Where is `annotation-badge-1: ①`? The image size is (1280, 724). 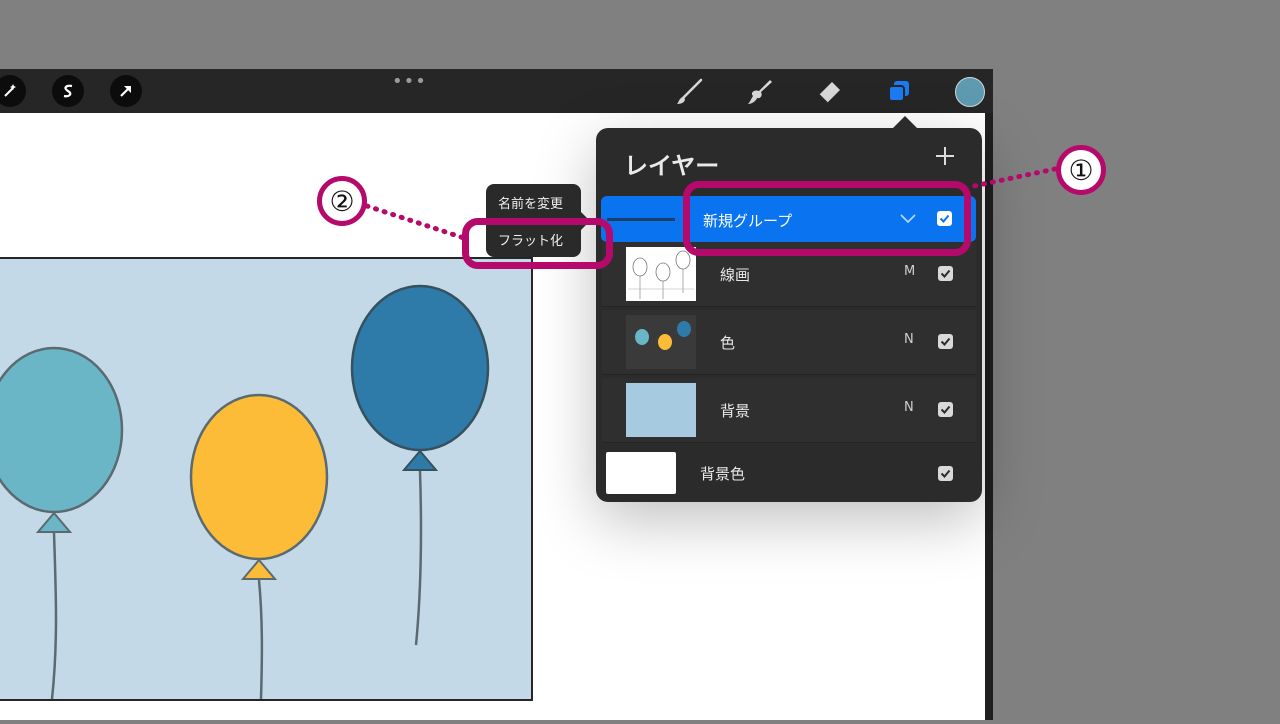 annotation-badge-1: ① is located at coordinates (1081, 170).